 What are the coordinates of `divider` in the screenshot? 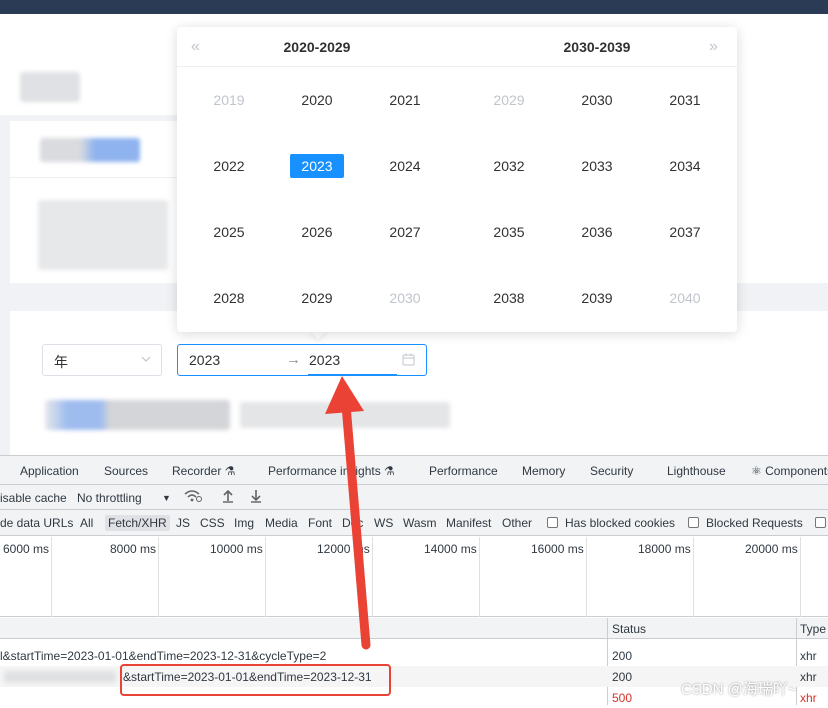 It's located at (93, 177).